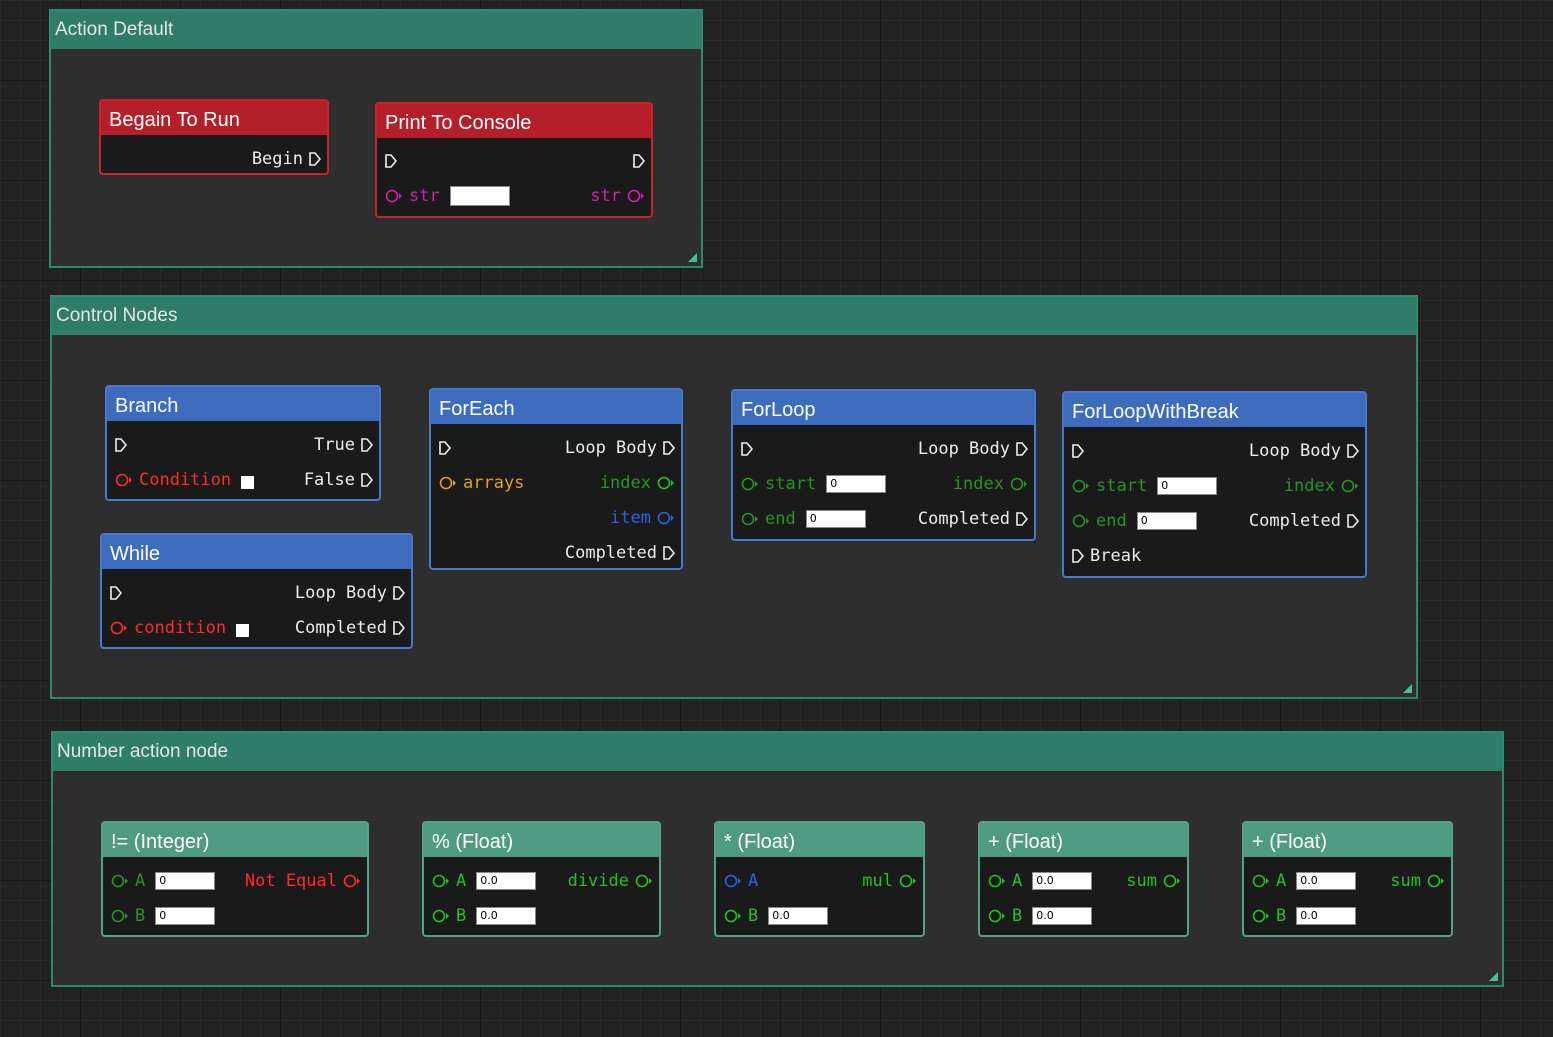  Describe the element at coordinates (819, 879) in the screenshot. I see `node-mul-float: * (Float) A mul B 0.0` at that location.